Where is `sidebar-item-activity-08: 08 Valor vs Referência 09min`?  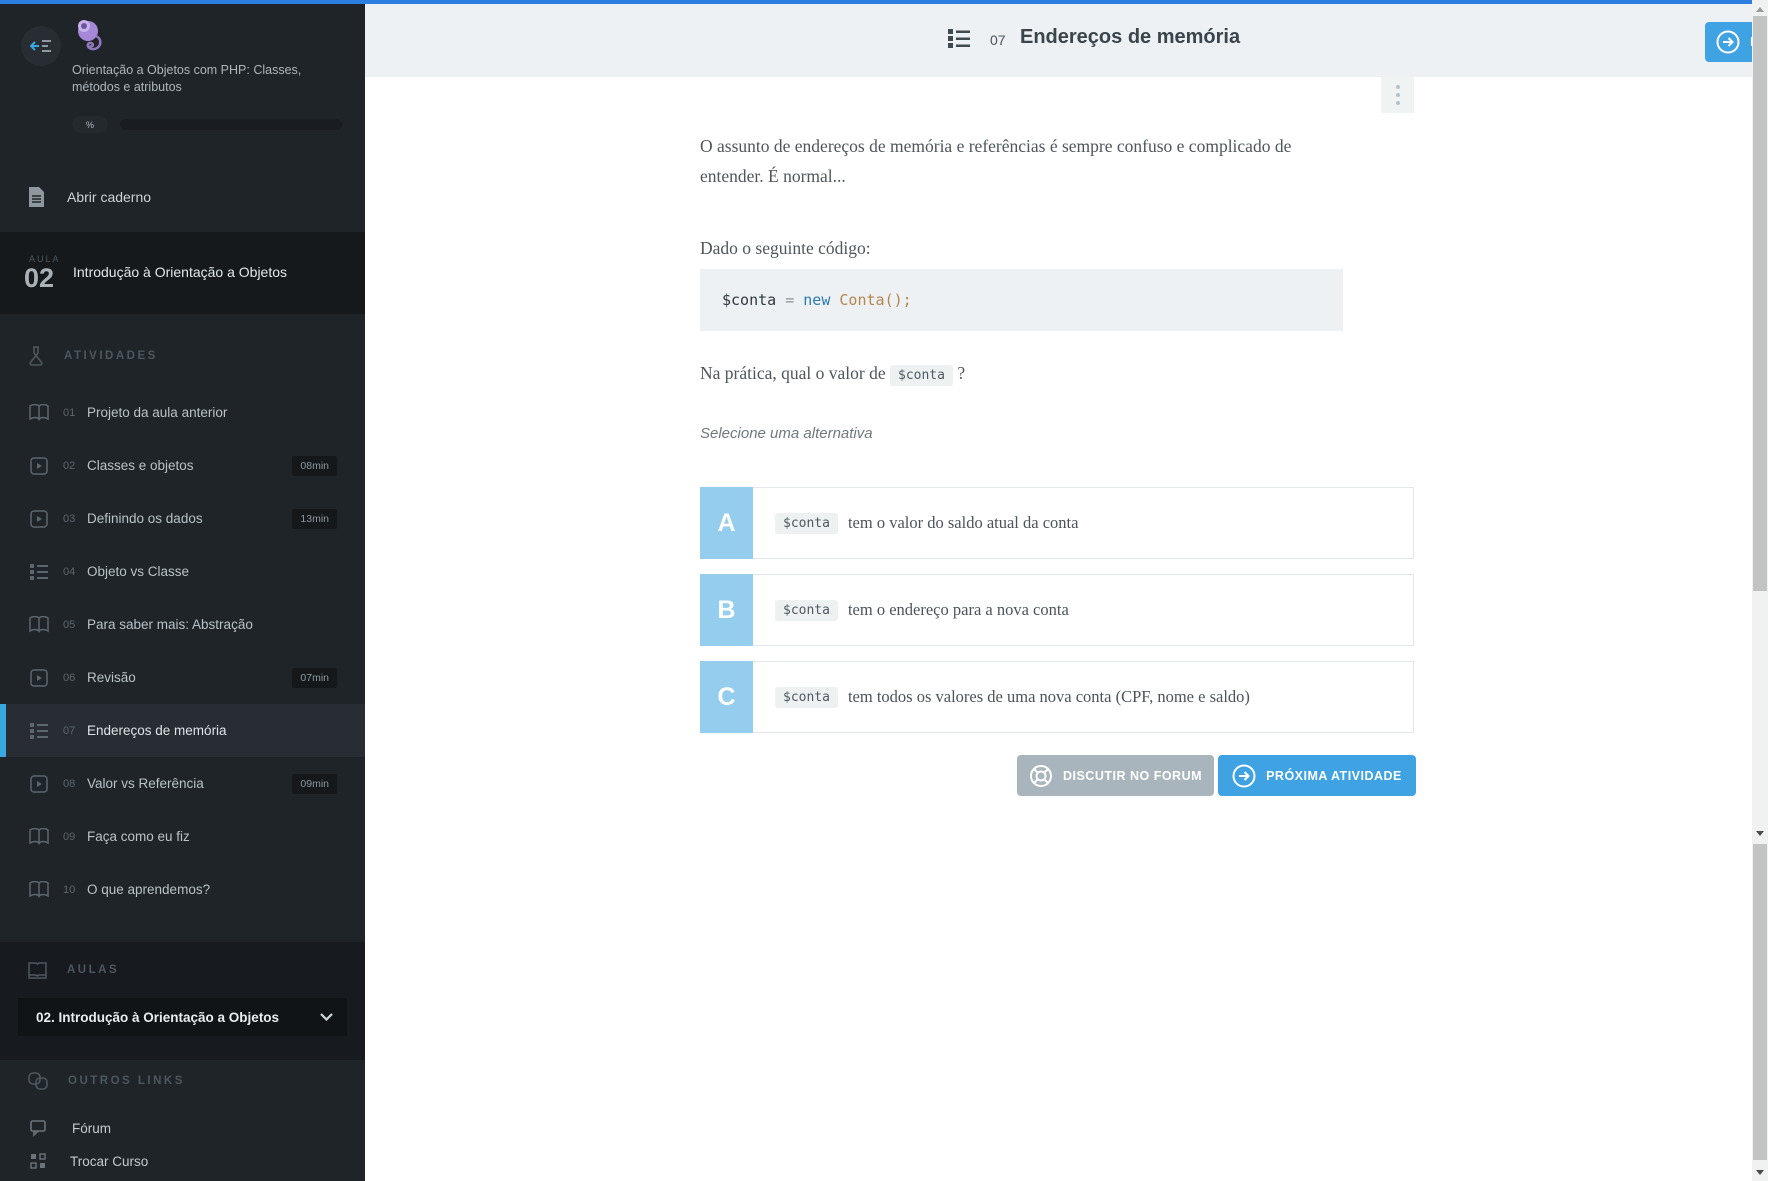
sidebar-item-activity-08: 08 Valor vs Referência 09min is located at coordinates (182, 783).